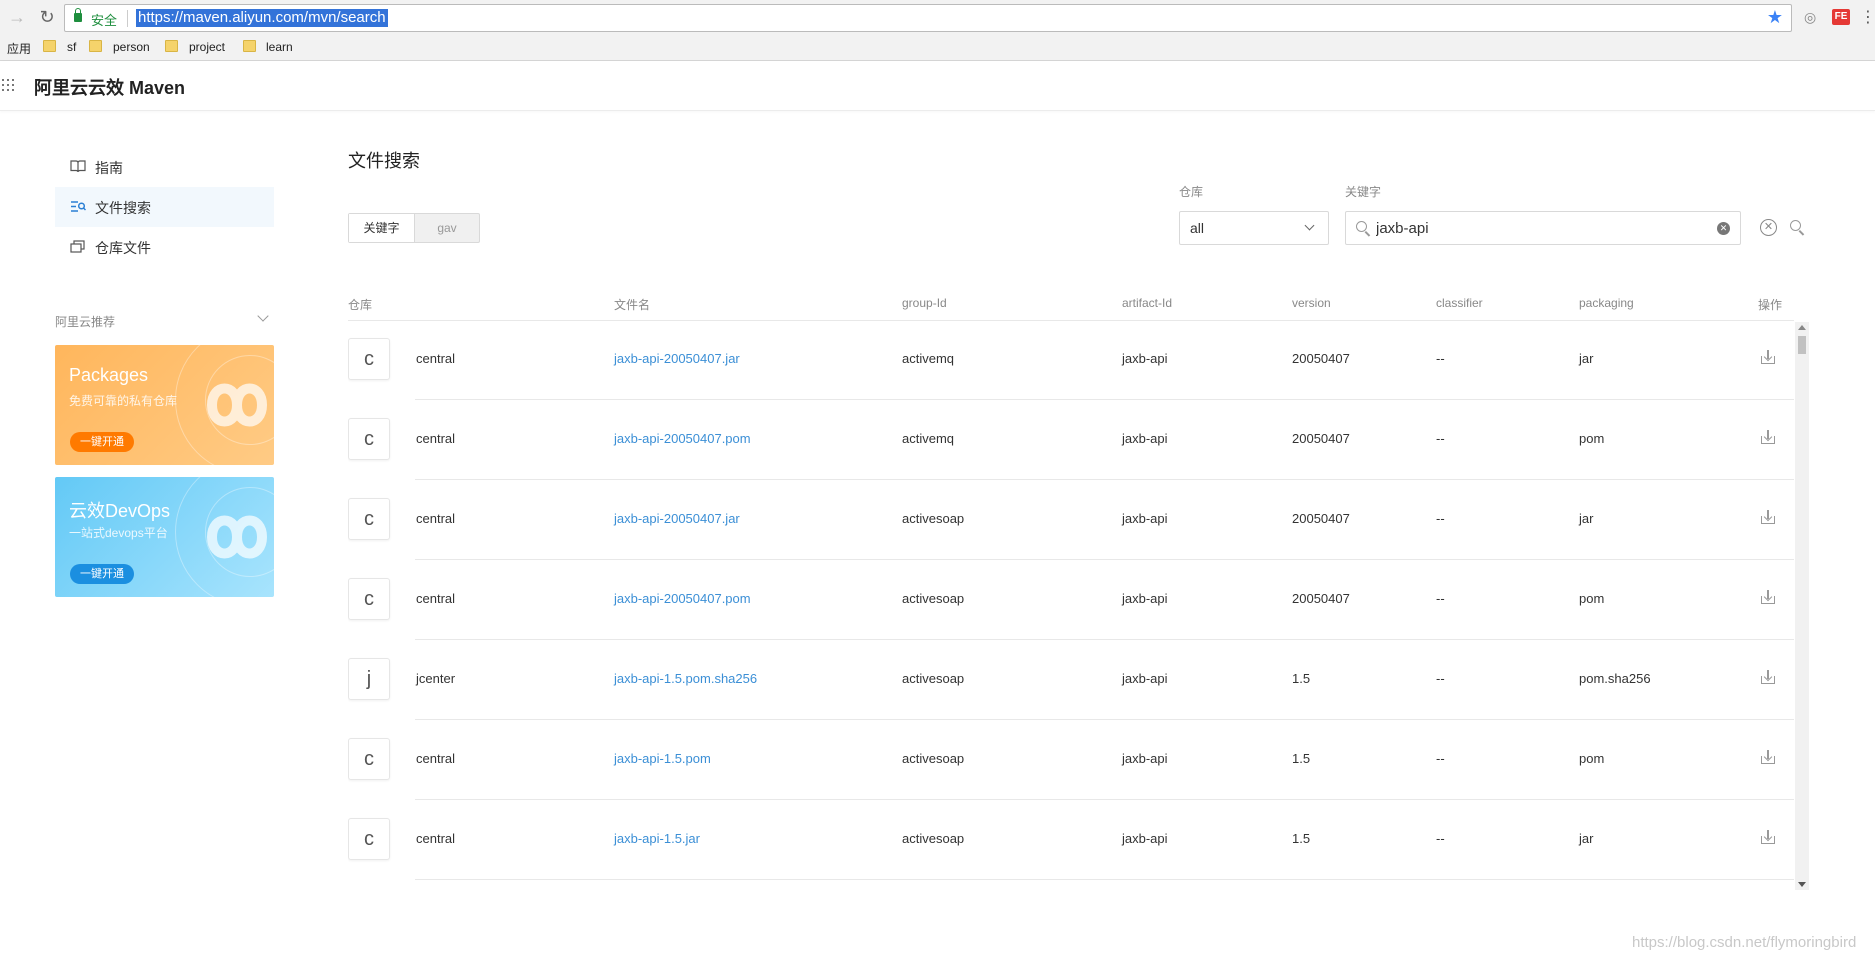 This screenshot has width=1875, height=962. What do you see at coordinates (662, 758) in the screenshot?
I see `file-link: jaxb-api-1.5.pom` at bounding box center [662, 758].